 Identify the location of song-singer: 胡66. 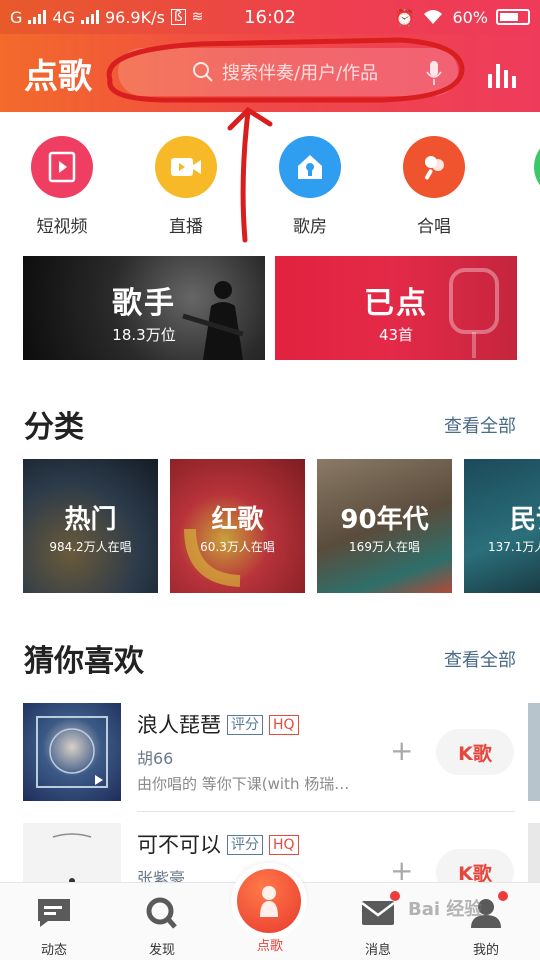
(155, 757).